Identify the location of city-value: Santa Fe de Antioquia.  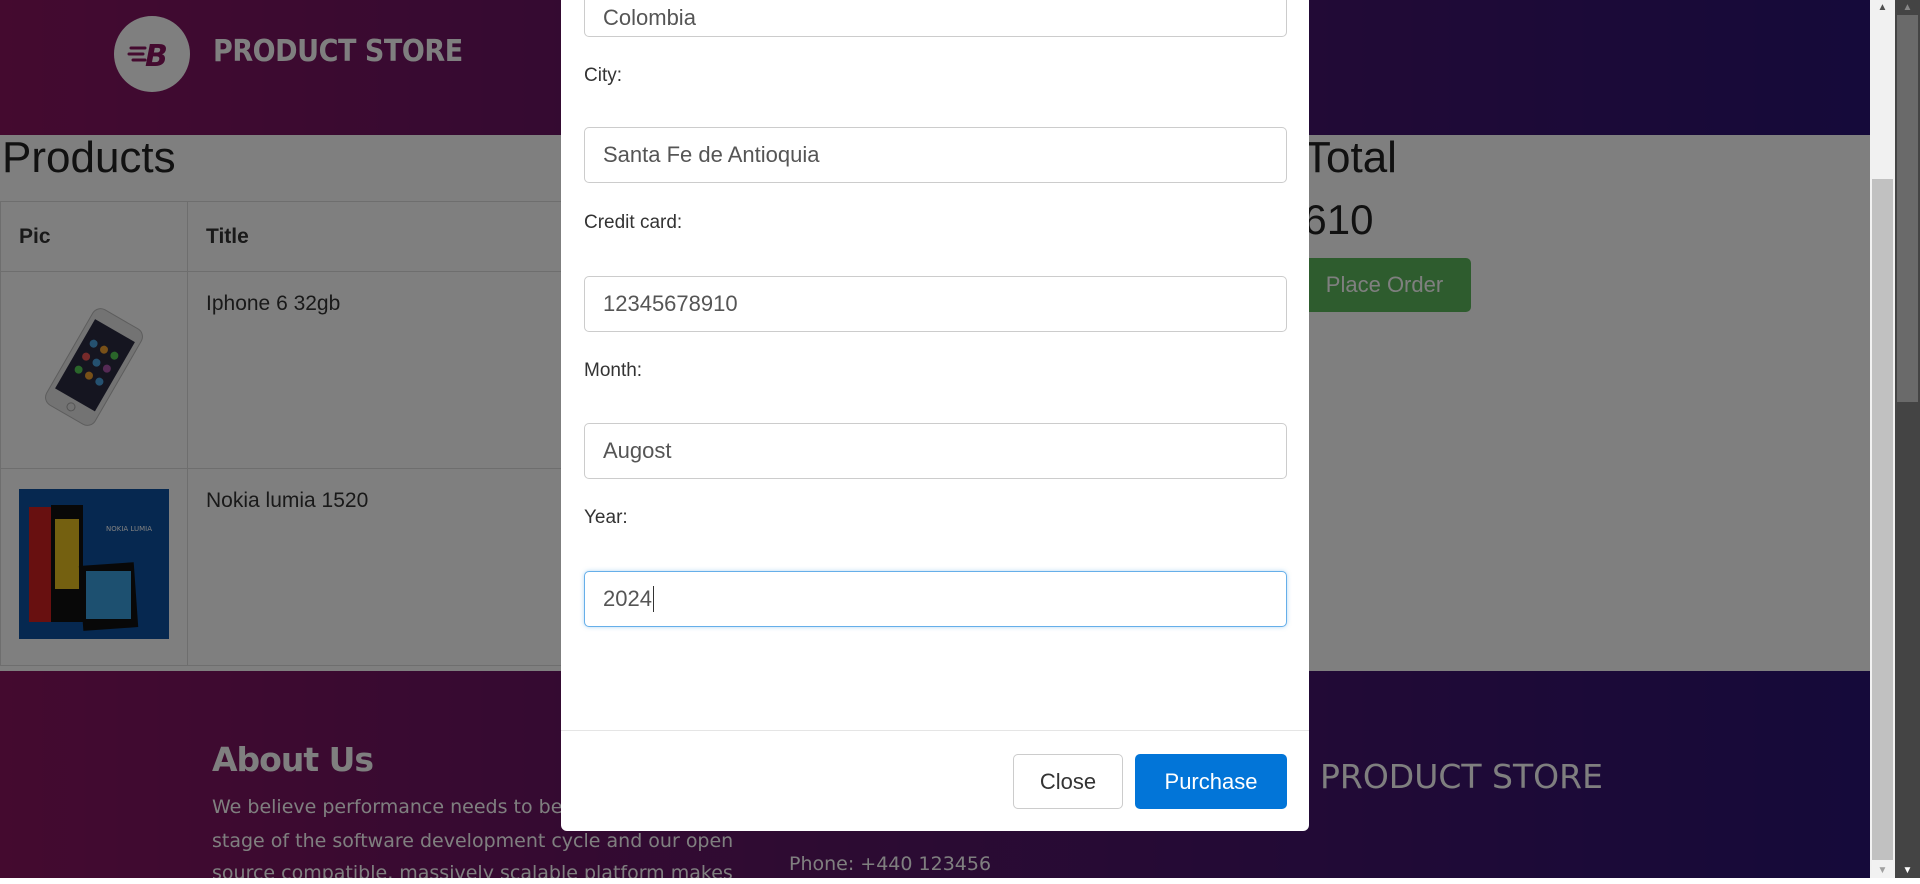
(711, 154).